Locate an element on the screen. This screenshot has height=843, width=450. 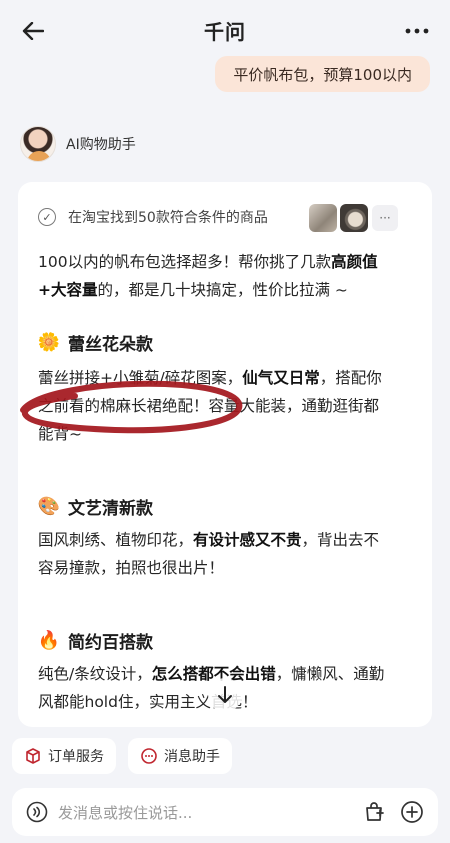
section-title-text: 简约百搭款 is located at coordinates (110, 643).